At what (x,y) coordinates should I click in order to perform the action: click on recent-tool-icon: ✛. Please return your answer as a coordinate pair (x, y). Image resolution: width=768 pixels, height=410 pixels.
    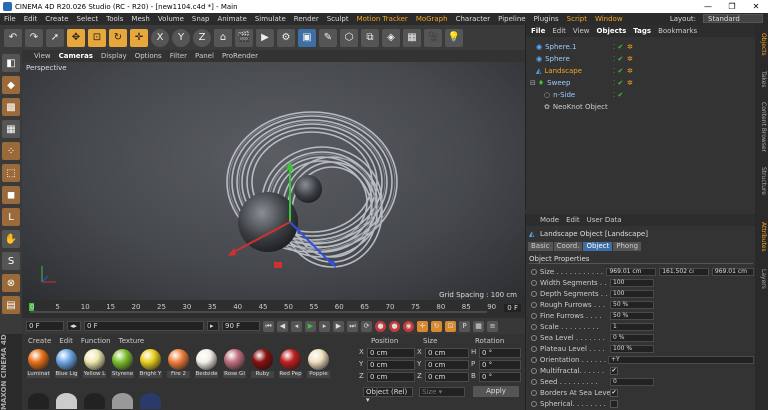
    Looking at the image, I should click on (139, 37).